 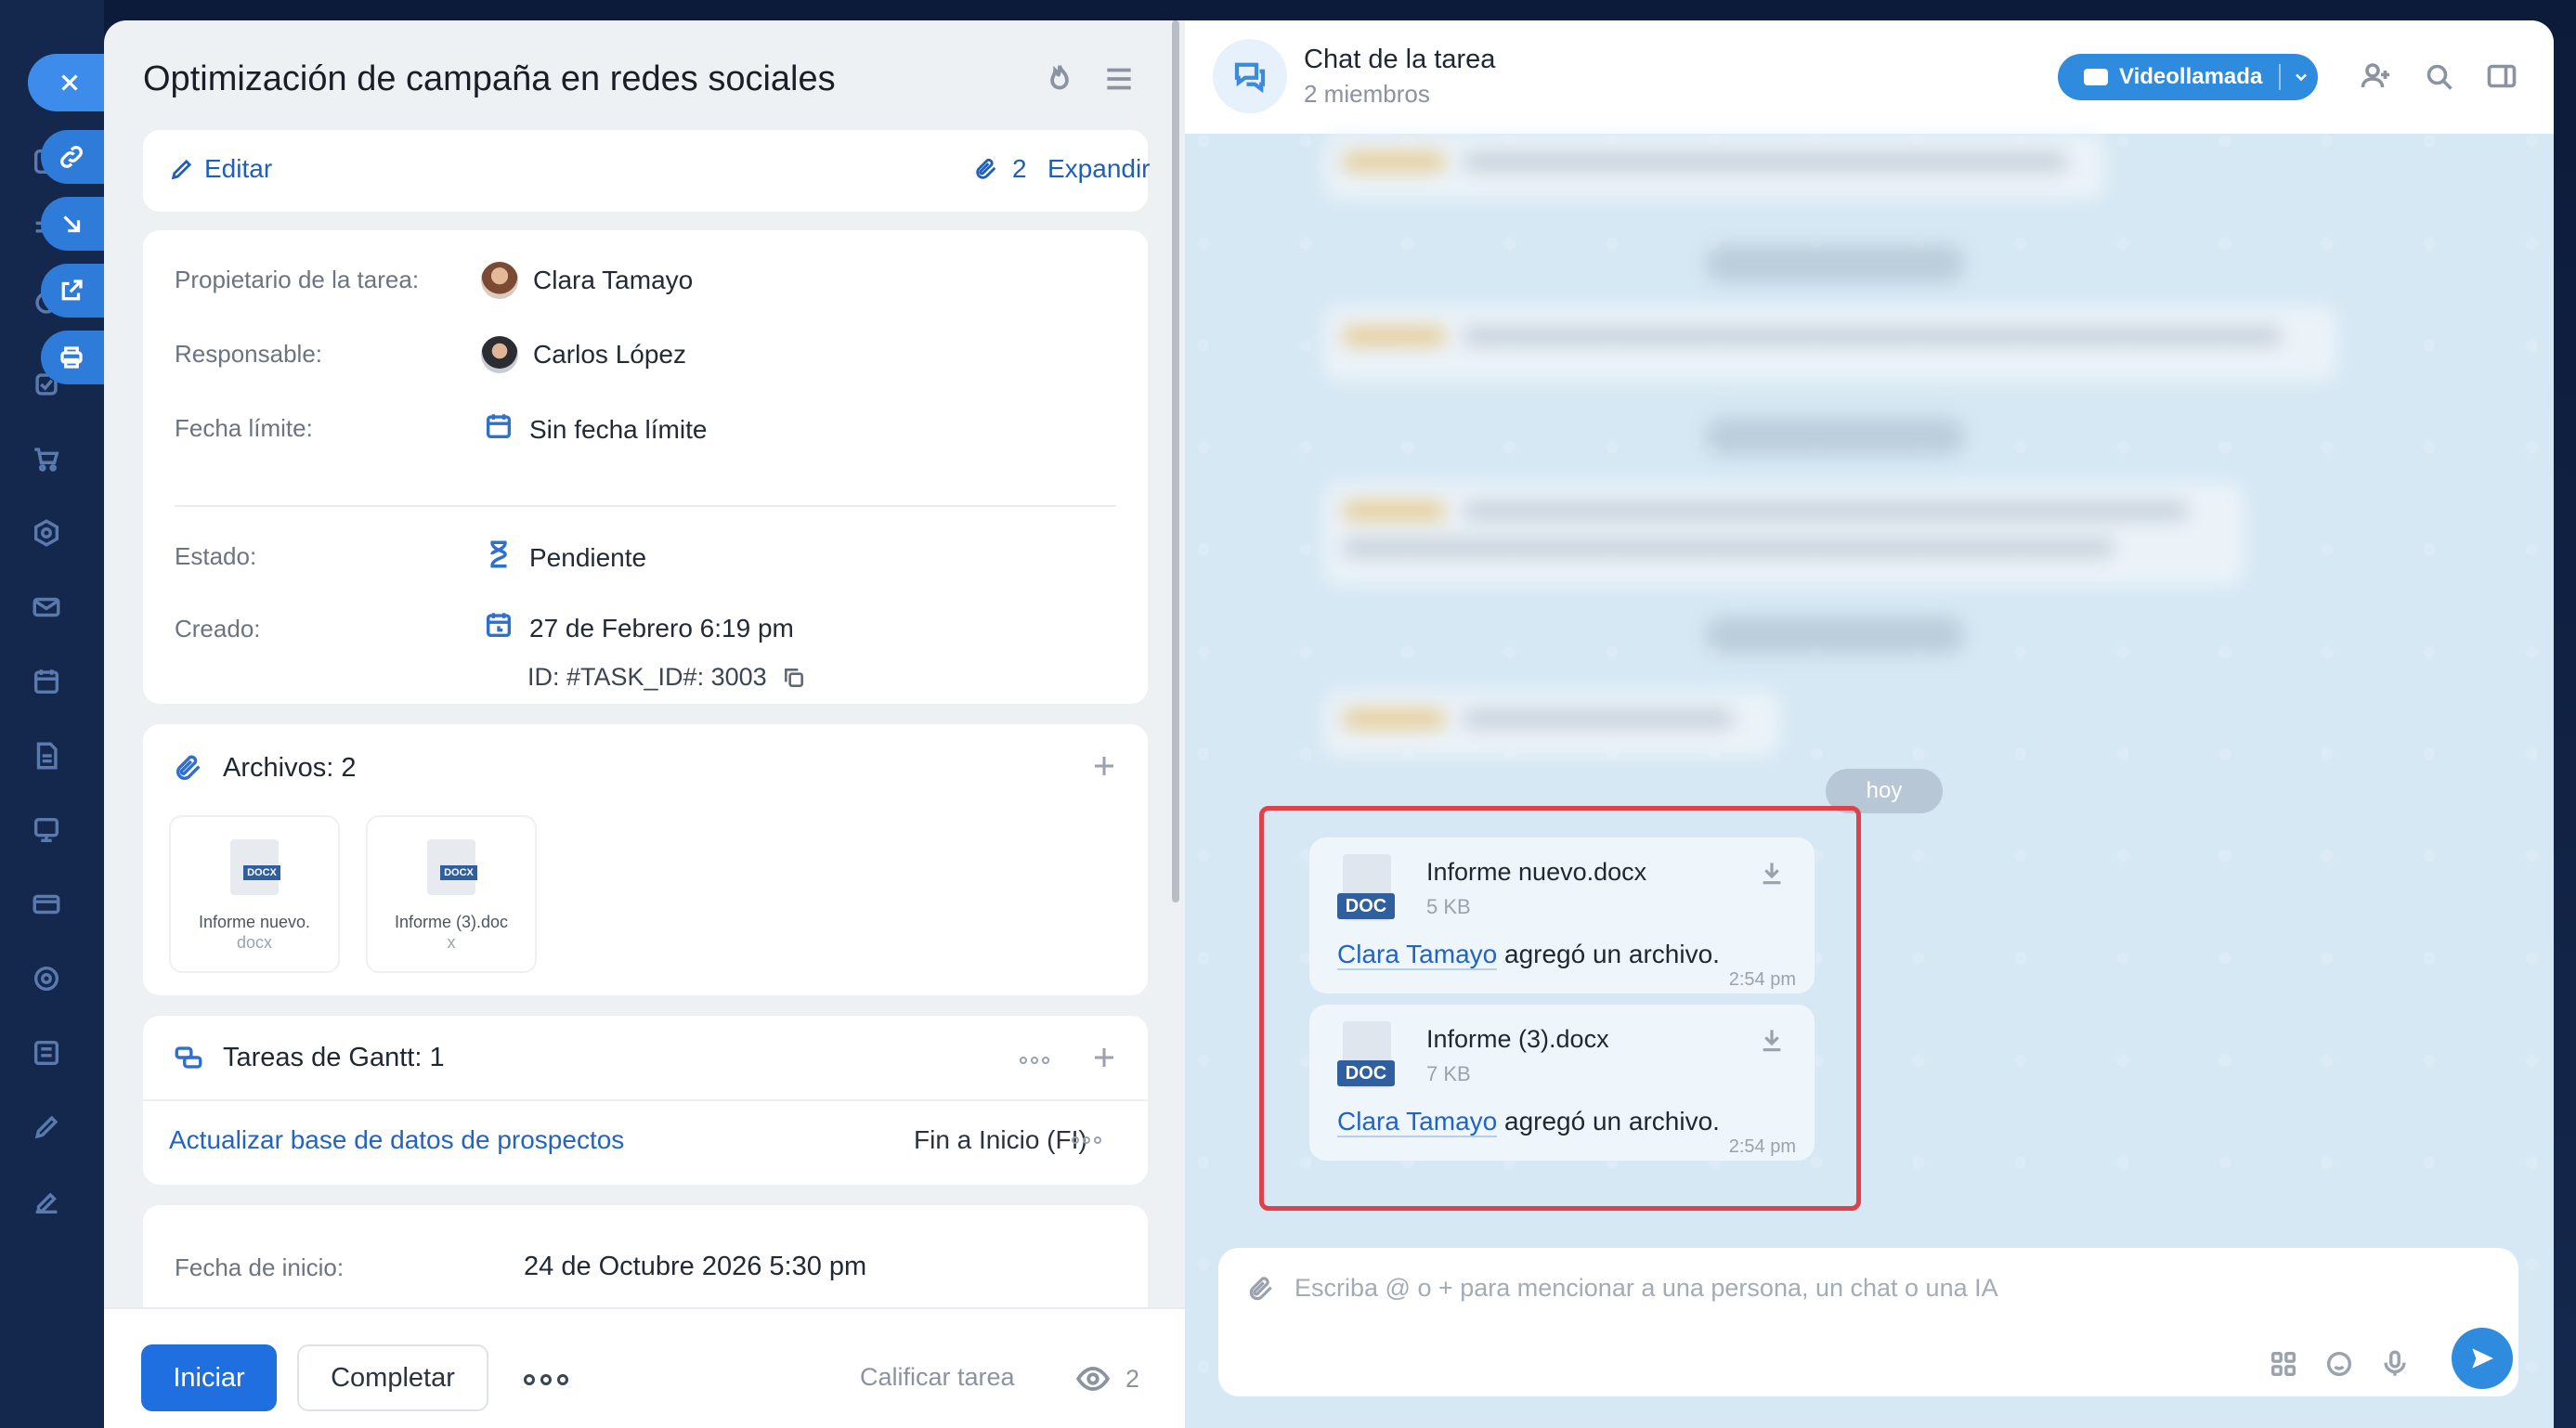 What do you see at coordinates (1104, 766) in the screenshot?
I see `add-file-icon` at bounding box center [1104, 766].